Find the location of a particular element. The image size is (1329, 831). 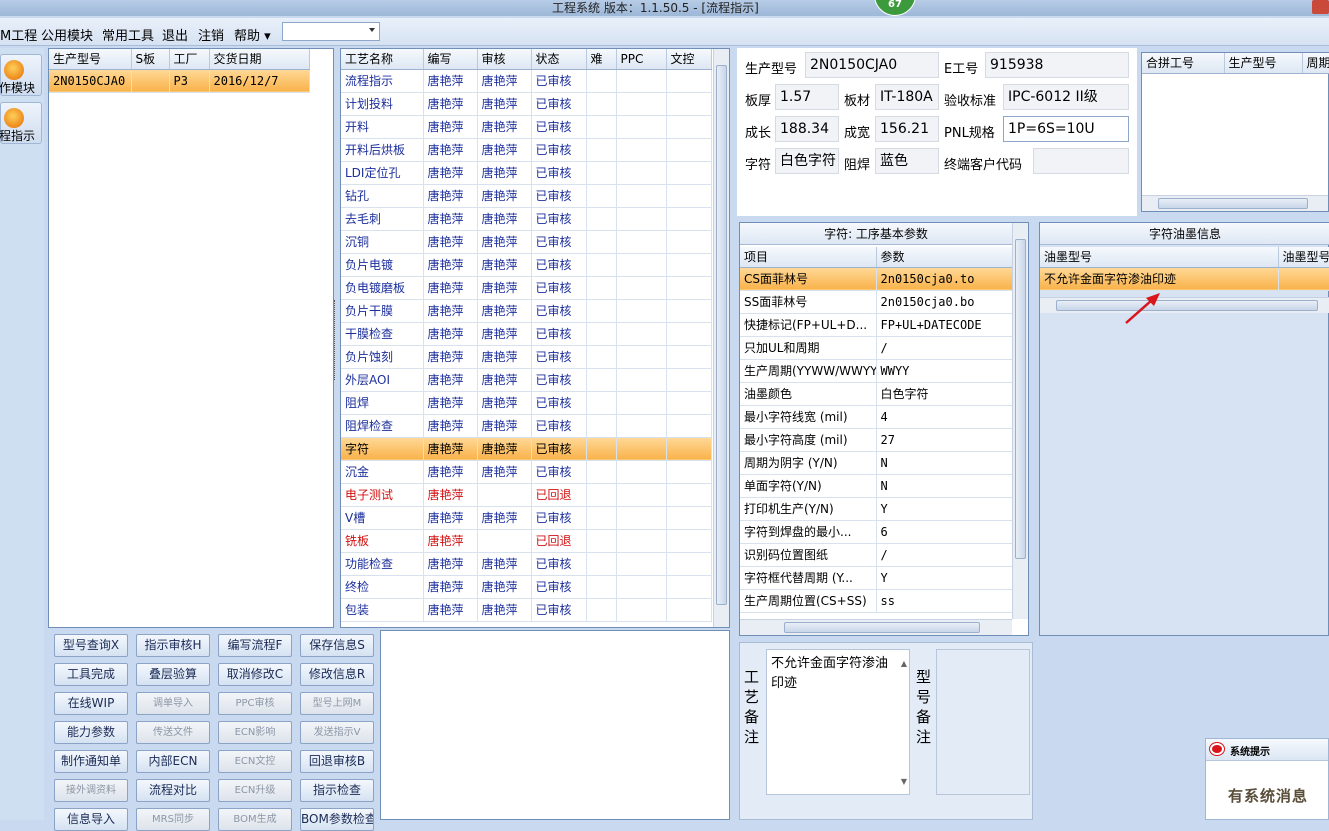

table-row: SS面菲林号 2n0150cja0.bo is located at coordinates (876, 302).